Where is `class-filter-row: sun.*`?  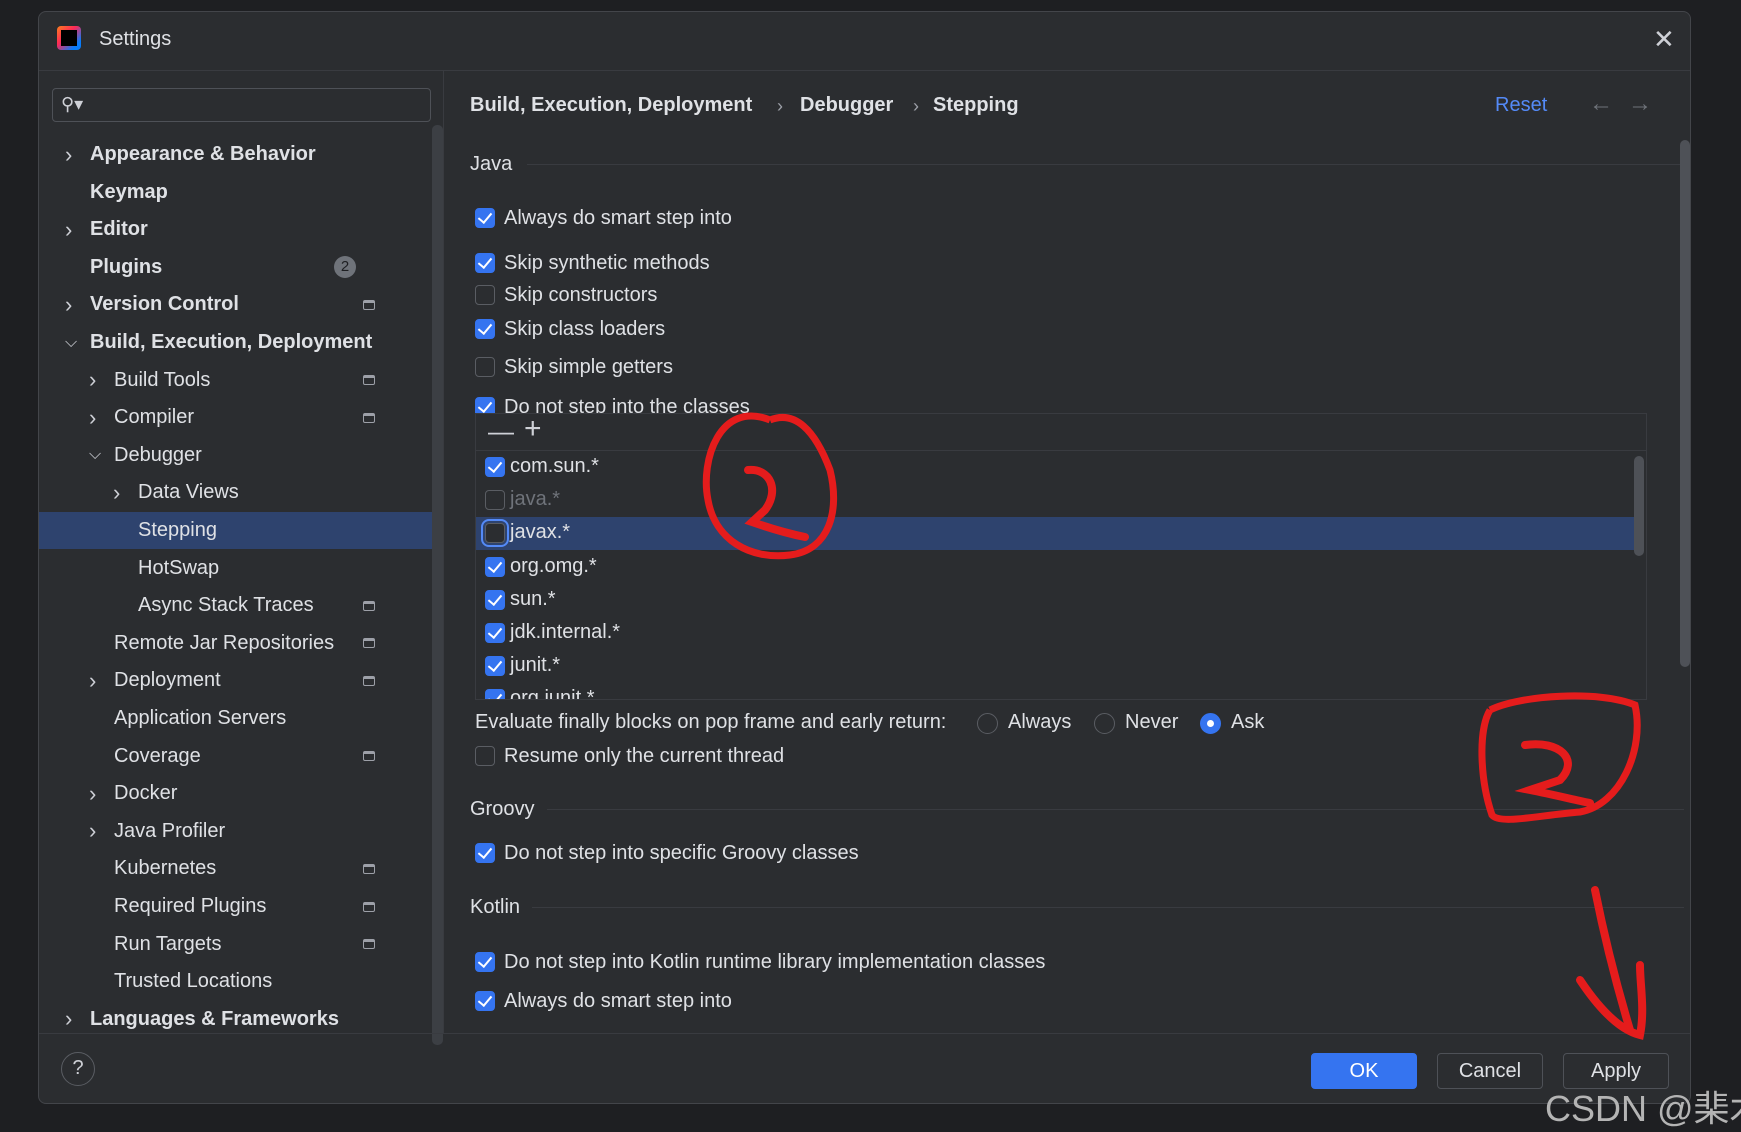
class-filter-row: sun.* is located at coordinates (1055, 600).